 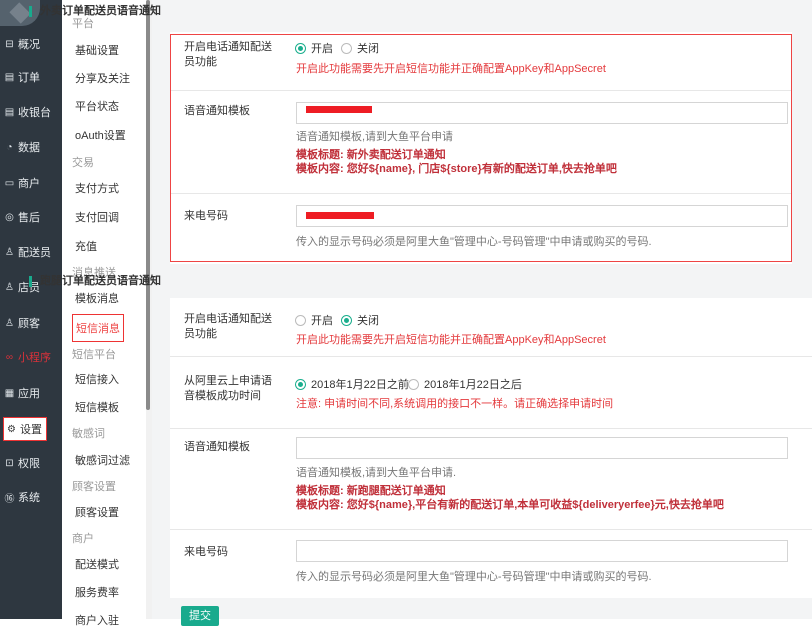 I want to click on apps-icon: ▦, so click(x=9, y=393).